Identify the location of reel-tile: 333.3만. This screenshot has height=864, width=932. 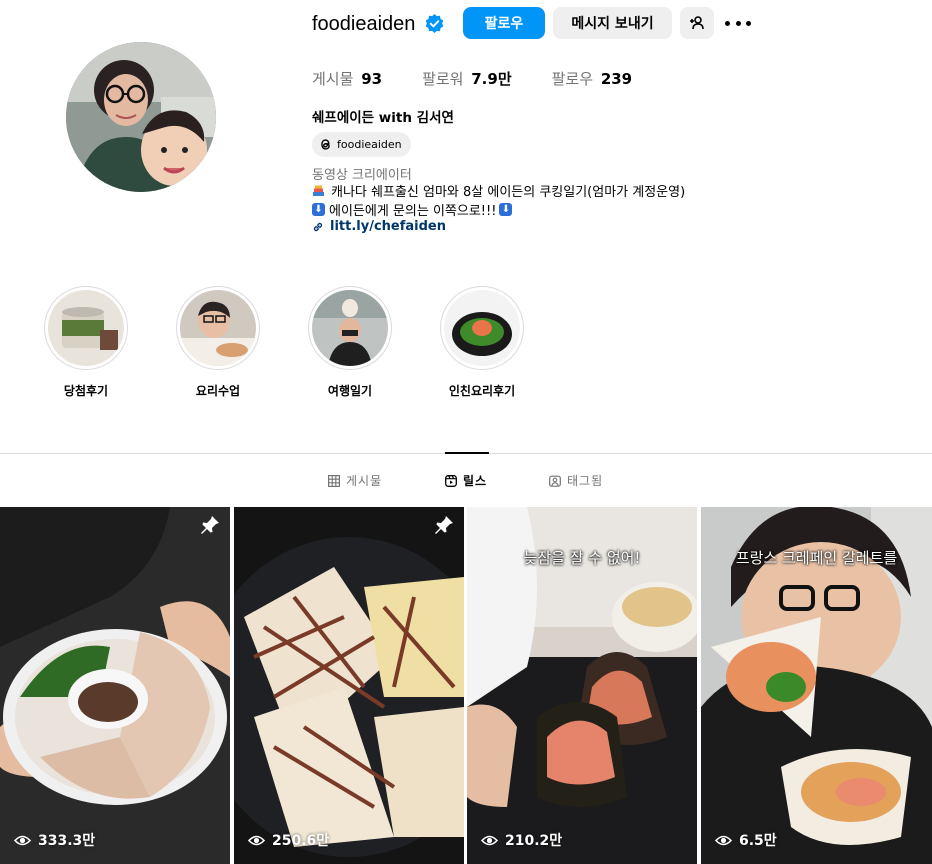
(115, 685).